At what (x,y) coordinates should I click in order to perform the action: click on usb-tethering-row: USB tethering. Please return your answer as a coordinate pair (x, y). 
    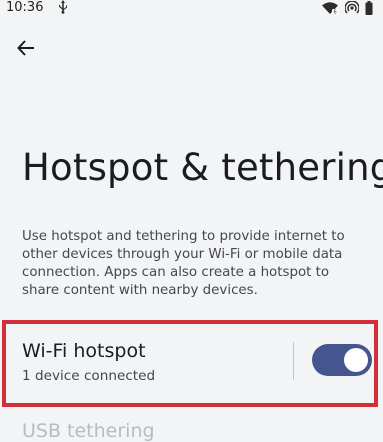
    Looking at the image, I should click on (88, 431).